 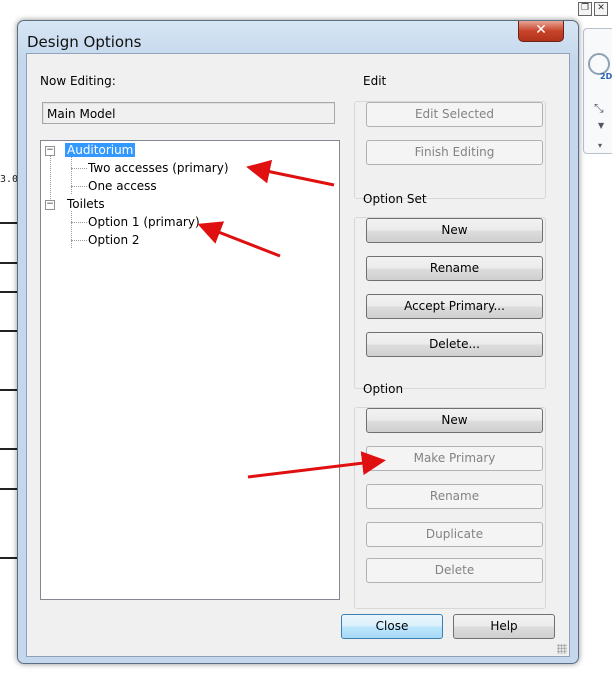 I want to click on option-rename-button: Rename, so click(x=454, y=496).